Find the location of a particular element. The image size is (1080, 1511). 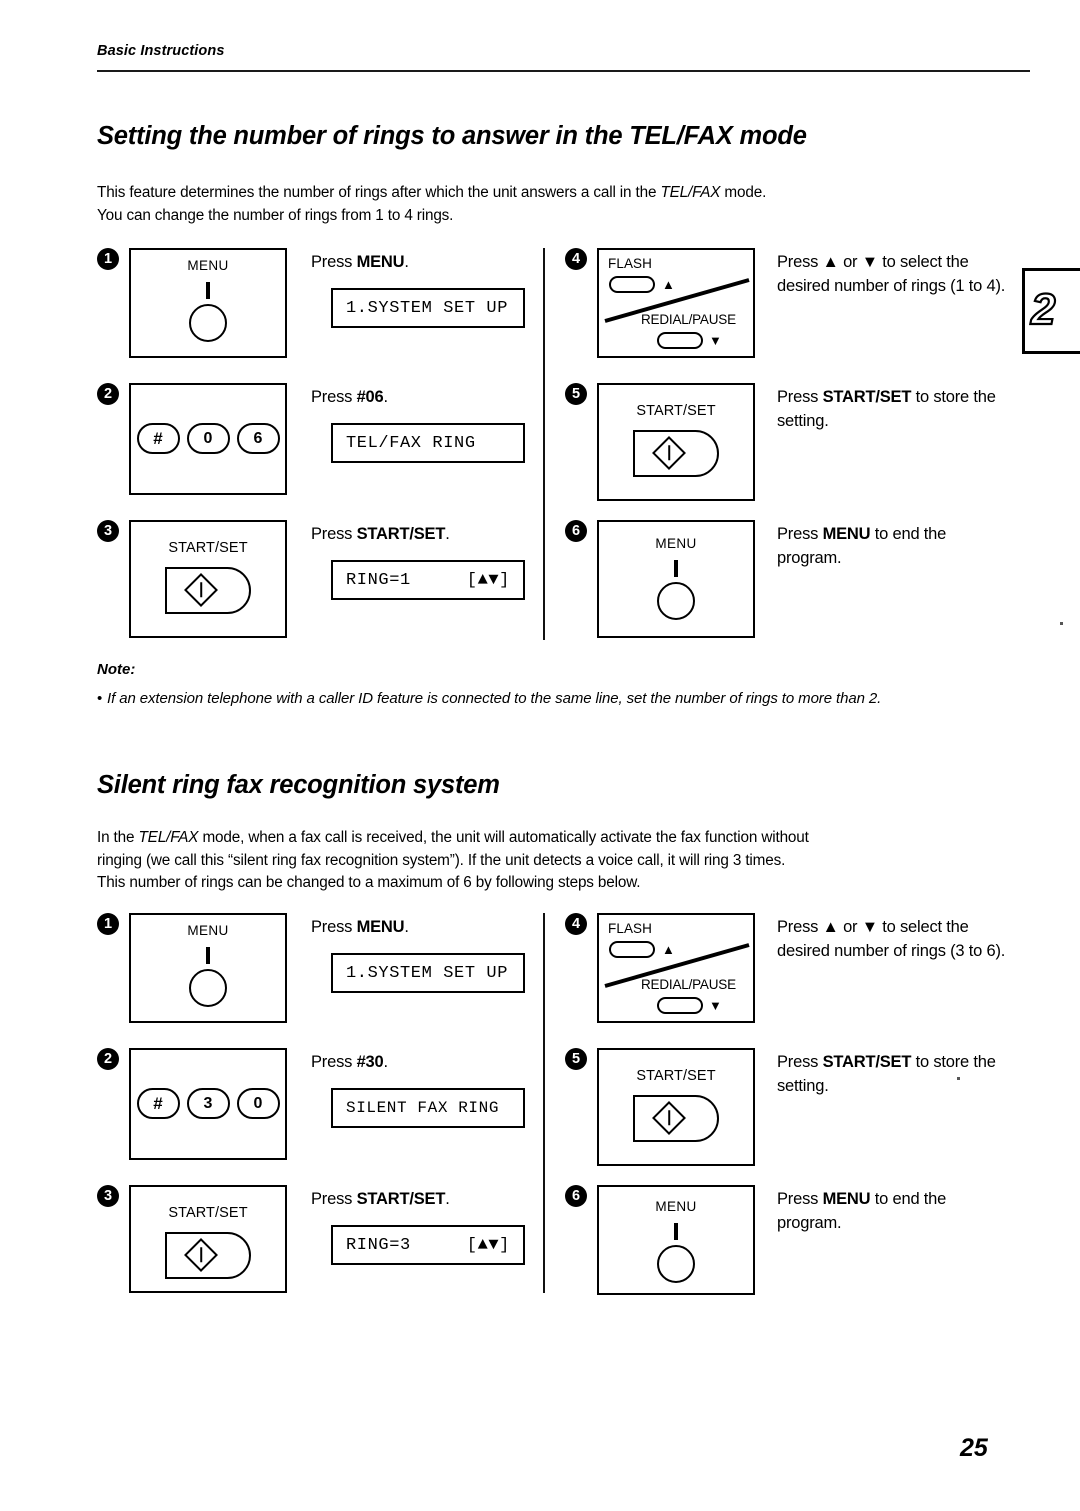

key-digit-1: 0 is located at coordinates (208, 438).